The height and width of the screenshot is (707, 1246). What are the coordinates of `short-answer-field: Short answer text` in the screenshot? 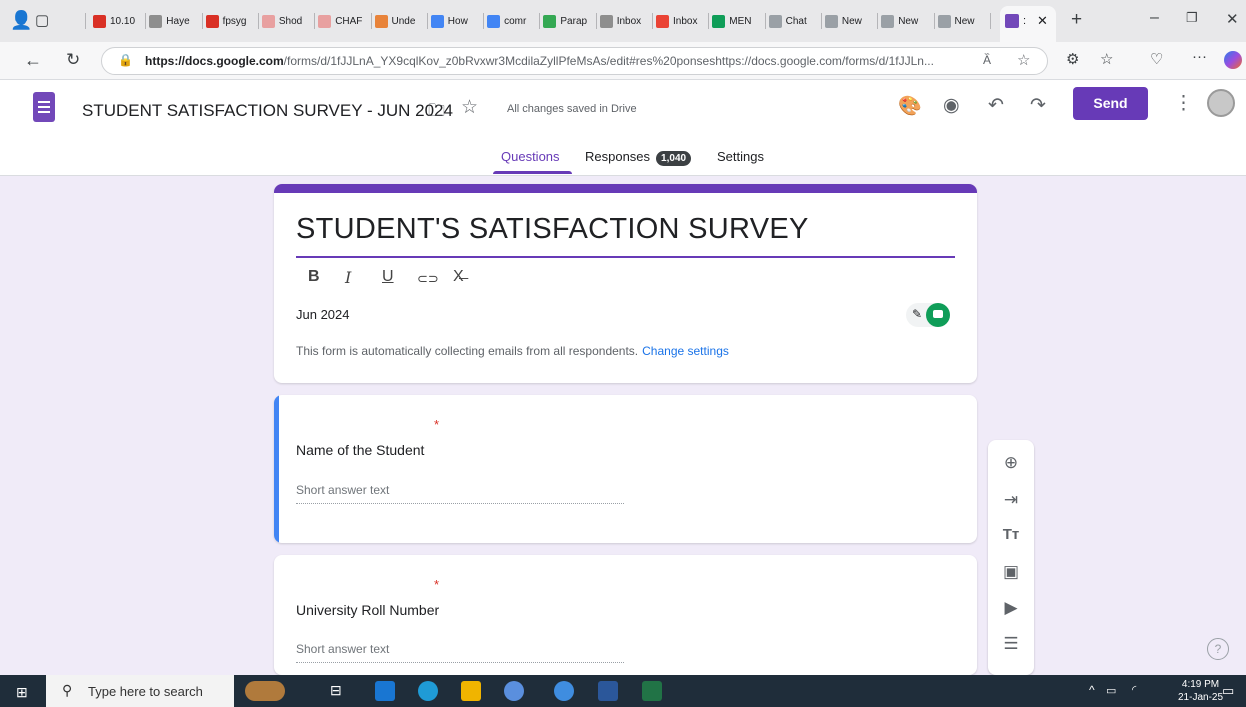 It's located at (460, 493).